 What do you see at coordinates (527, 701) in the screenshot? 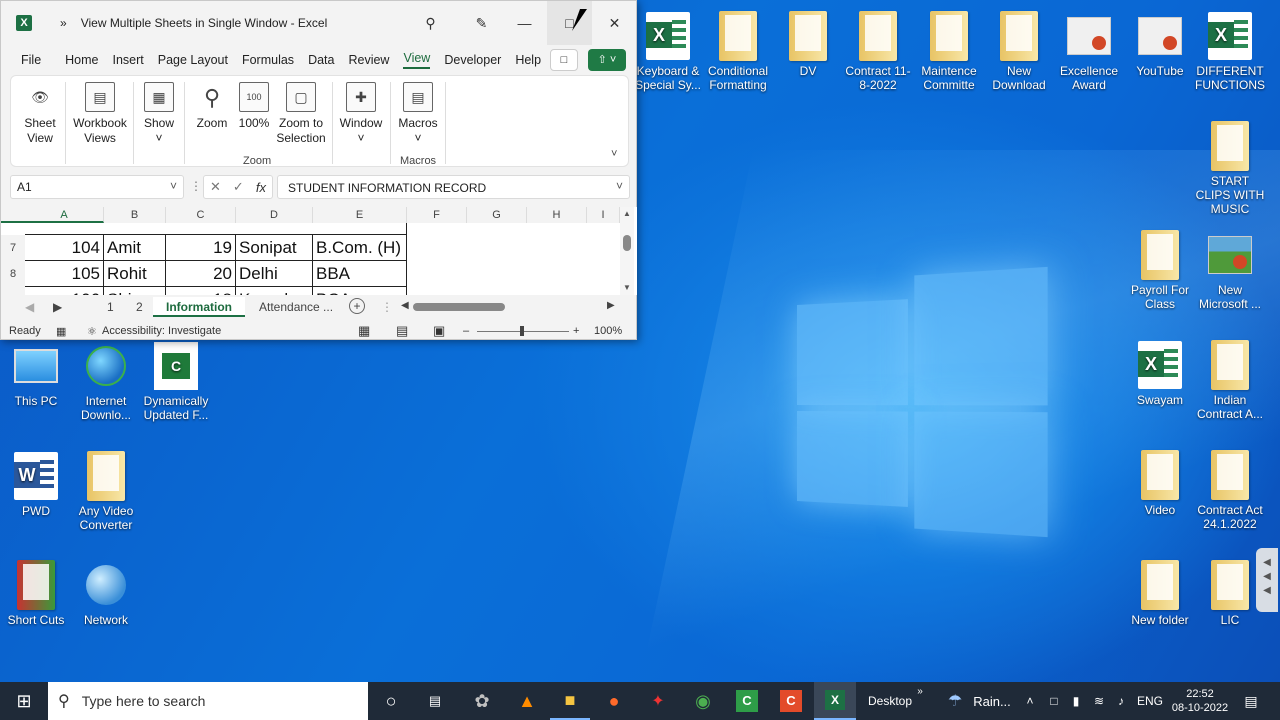
I see `vlc-icon: ▲` at bounding box center [527, 701].